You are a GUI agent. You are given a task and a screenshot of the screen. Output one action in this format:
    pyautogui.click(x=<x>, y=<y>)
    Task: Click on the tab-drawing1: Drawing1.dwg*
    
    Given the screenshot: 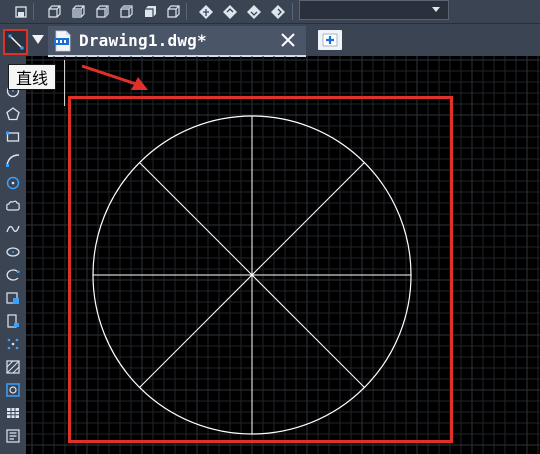 What is the action you would take?
    pyautogui.click(x=177, y=40)
    